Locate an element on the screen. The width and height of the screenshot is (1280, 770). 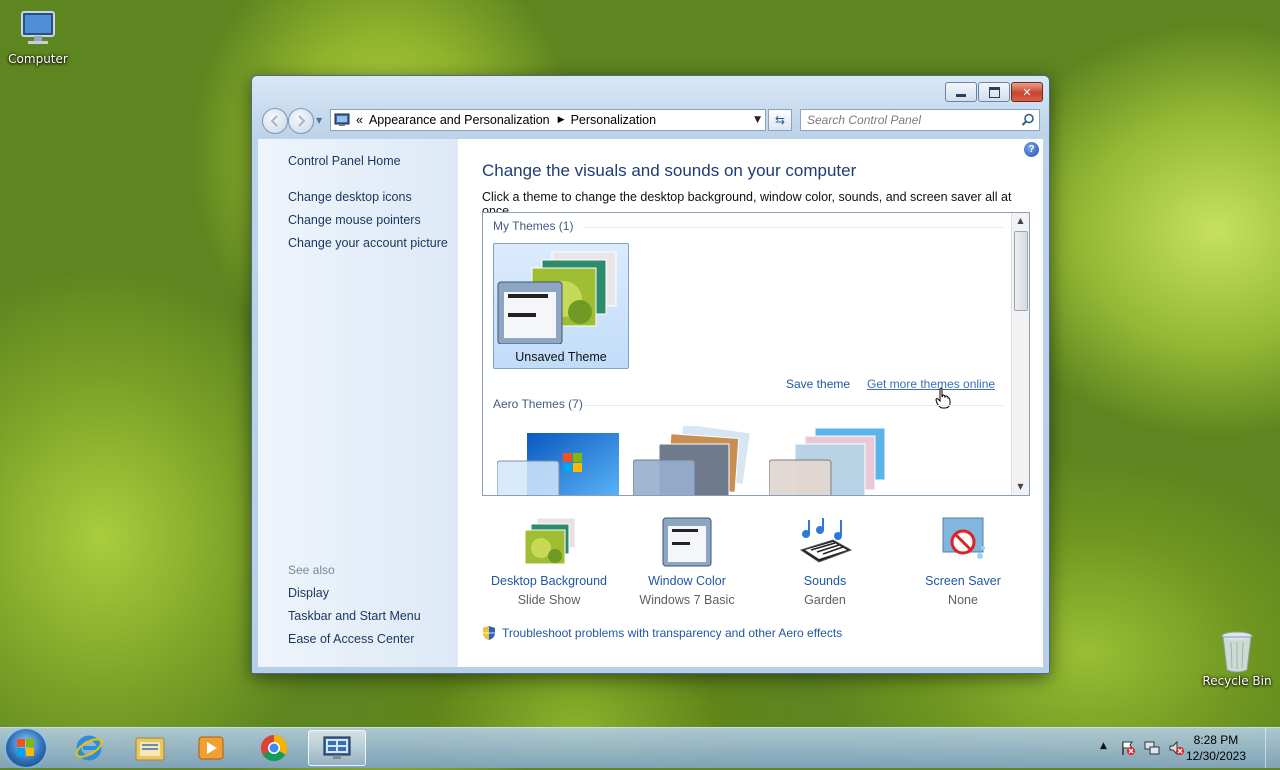
maximize-button is located at coordinates (994, 92).